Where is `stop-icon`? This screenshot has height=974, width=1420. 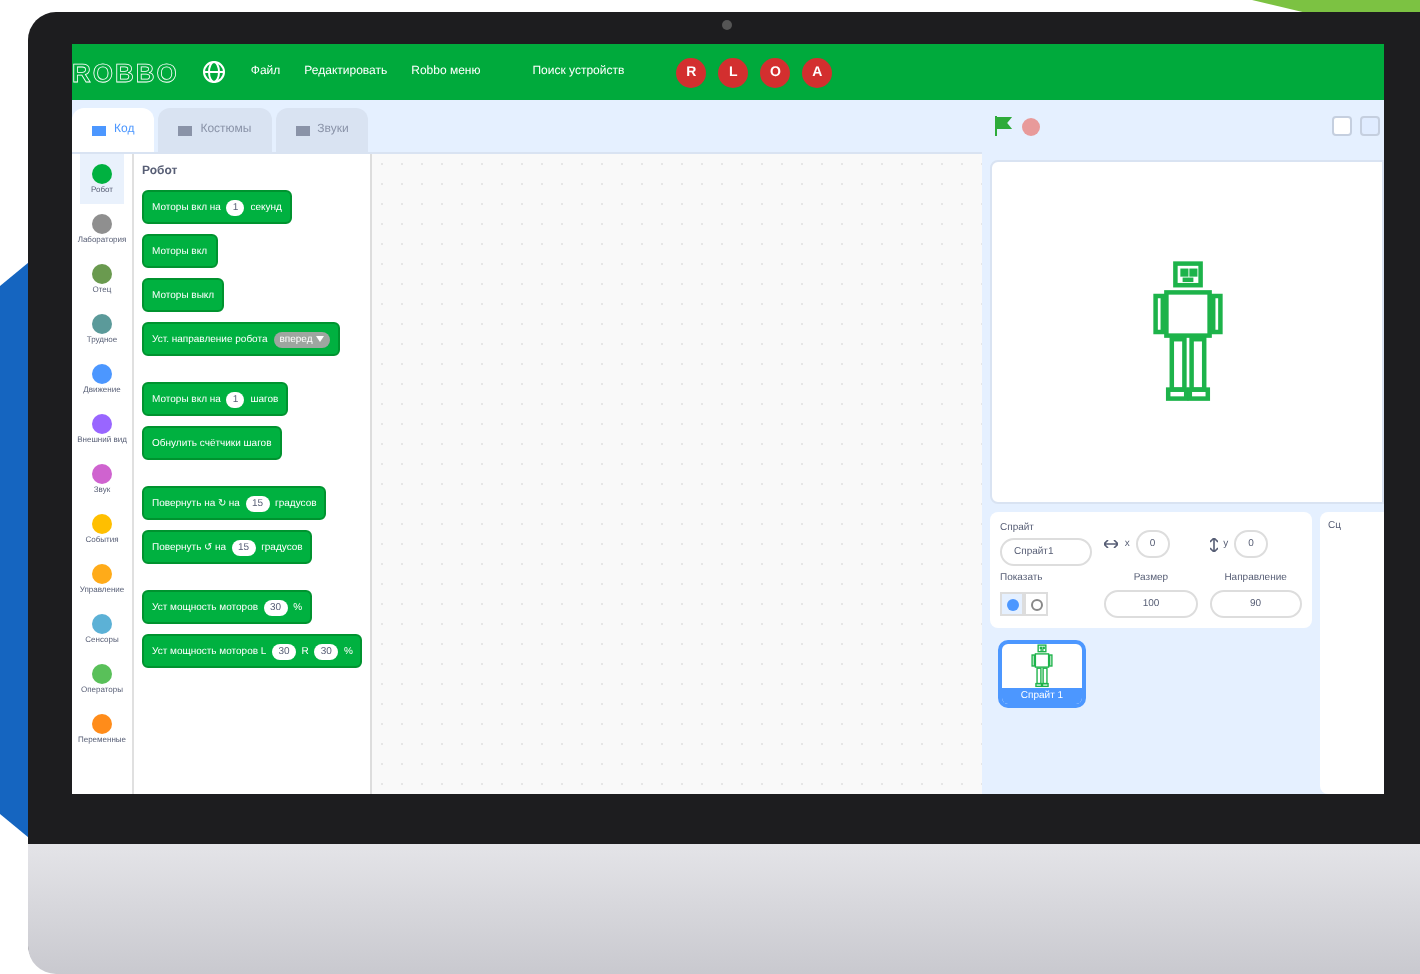 stop-icon is located at coordinates (1031, 126).